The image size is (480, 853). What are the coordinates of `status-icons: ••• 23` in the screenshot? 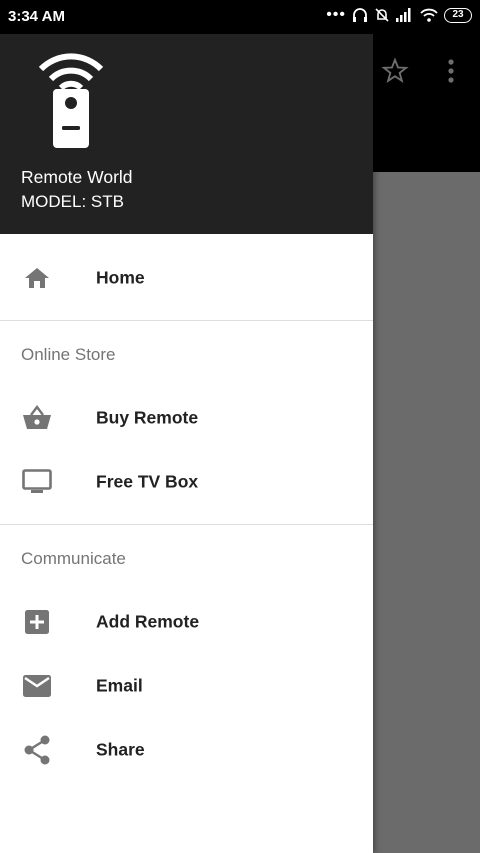 It's located at (399, 15).